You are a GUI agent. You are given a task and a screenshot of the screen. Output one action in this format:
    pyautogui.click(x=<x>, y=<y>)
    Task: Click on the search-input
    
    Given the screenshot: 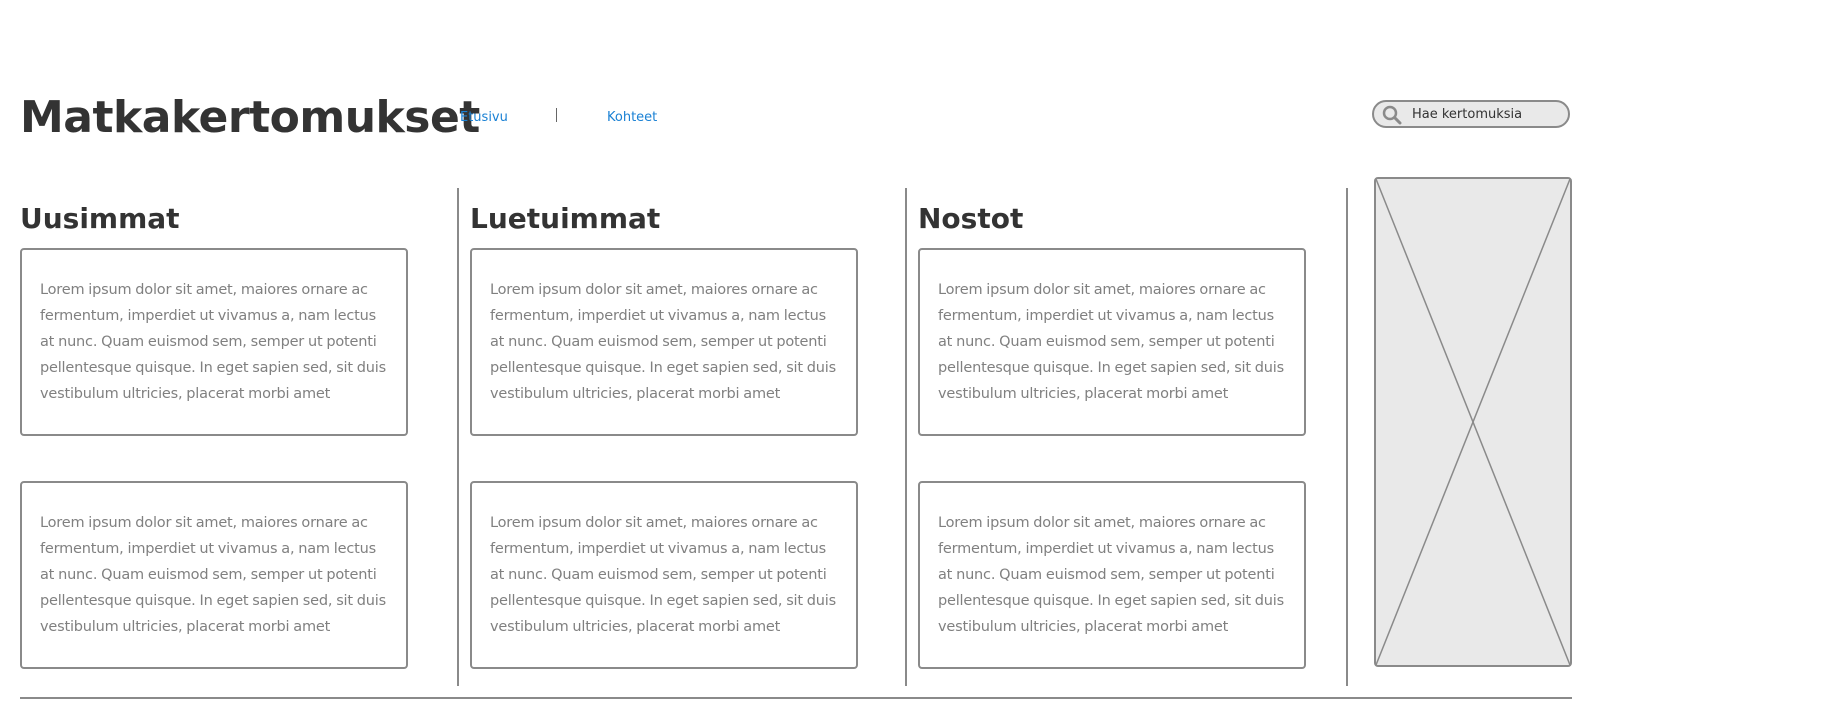 What is the action you would take?
    pyautogui.click(x=1487, y=114)
    